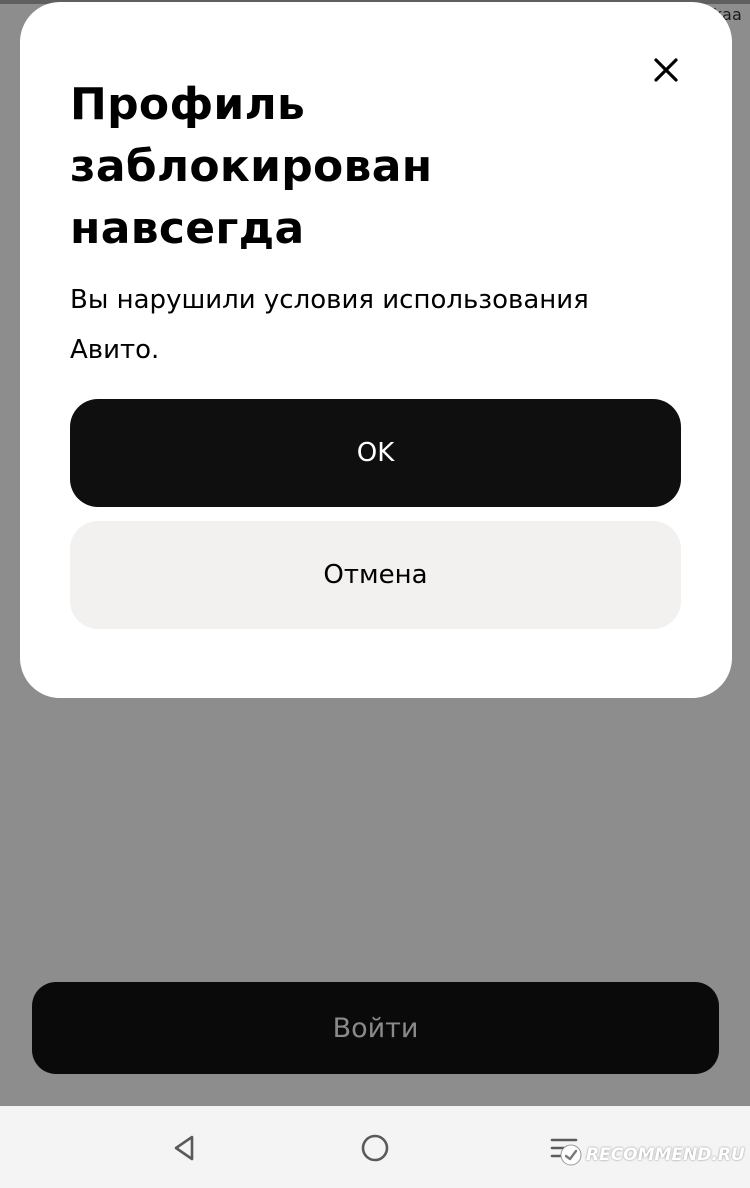  I want to click on dialog-title-line: Профиль, so click(188, 104).